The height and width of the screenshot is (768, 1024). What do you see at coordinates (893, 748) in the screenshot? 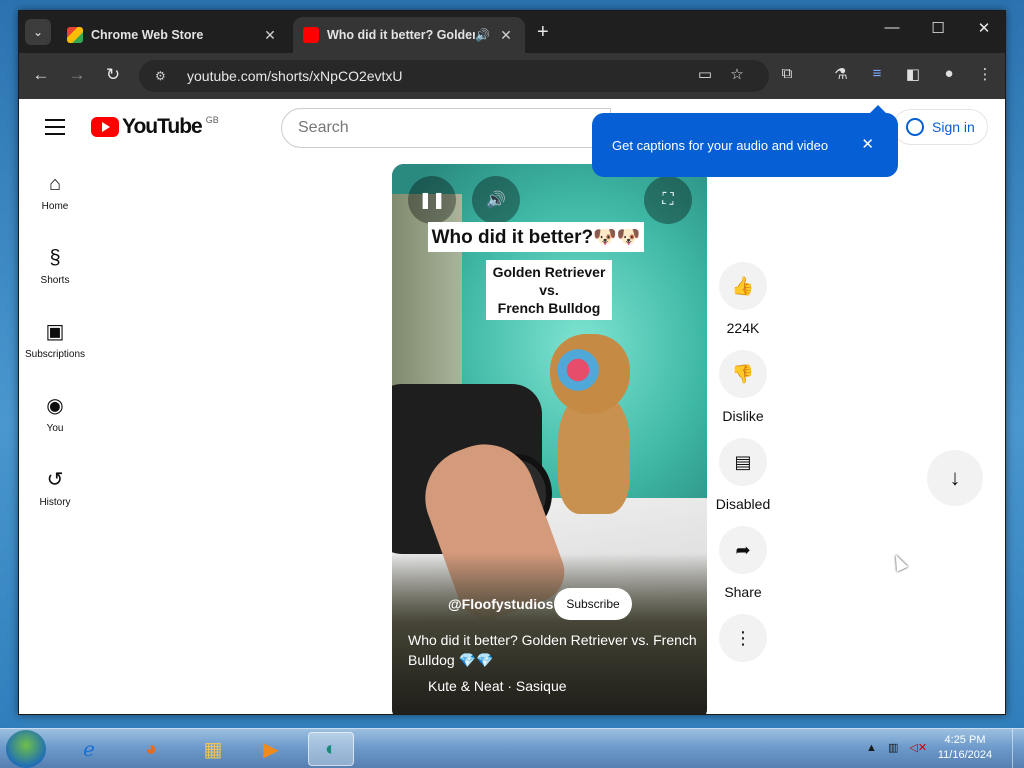
I see `network-icon: ▥` at bounding box center [893, 748].